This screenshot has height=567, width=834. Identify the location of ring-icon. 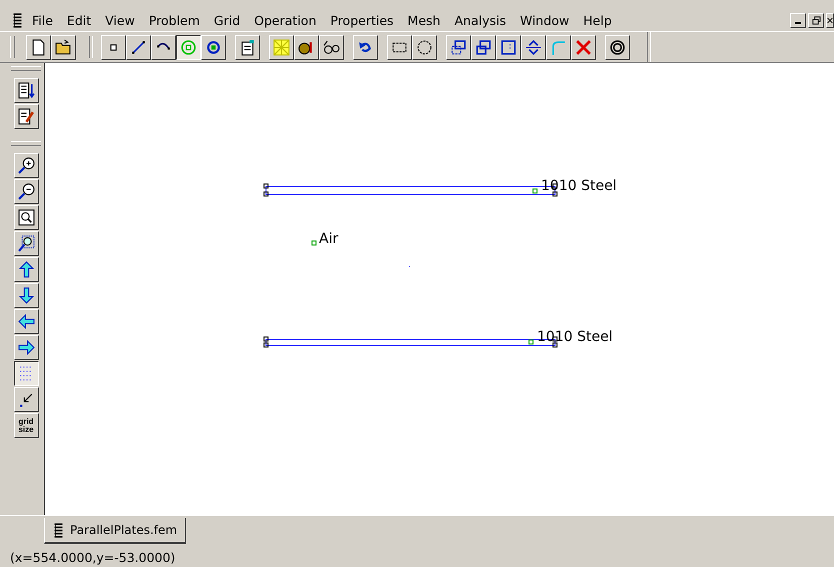
(617, 47).